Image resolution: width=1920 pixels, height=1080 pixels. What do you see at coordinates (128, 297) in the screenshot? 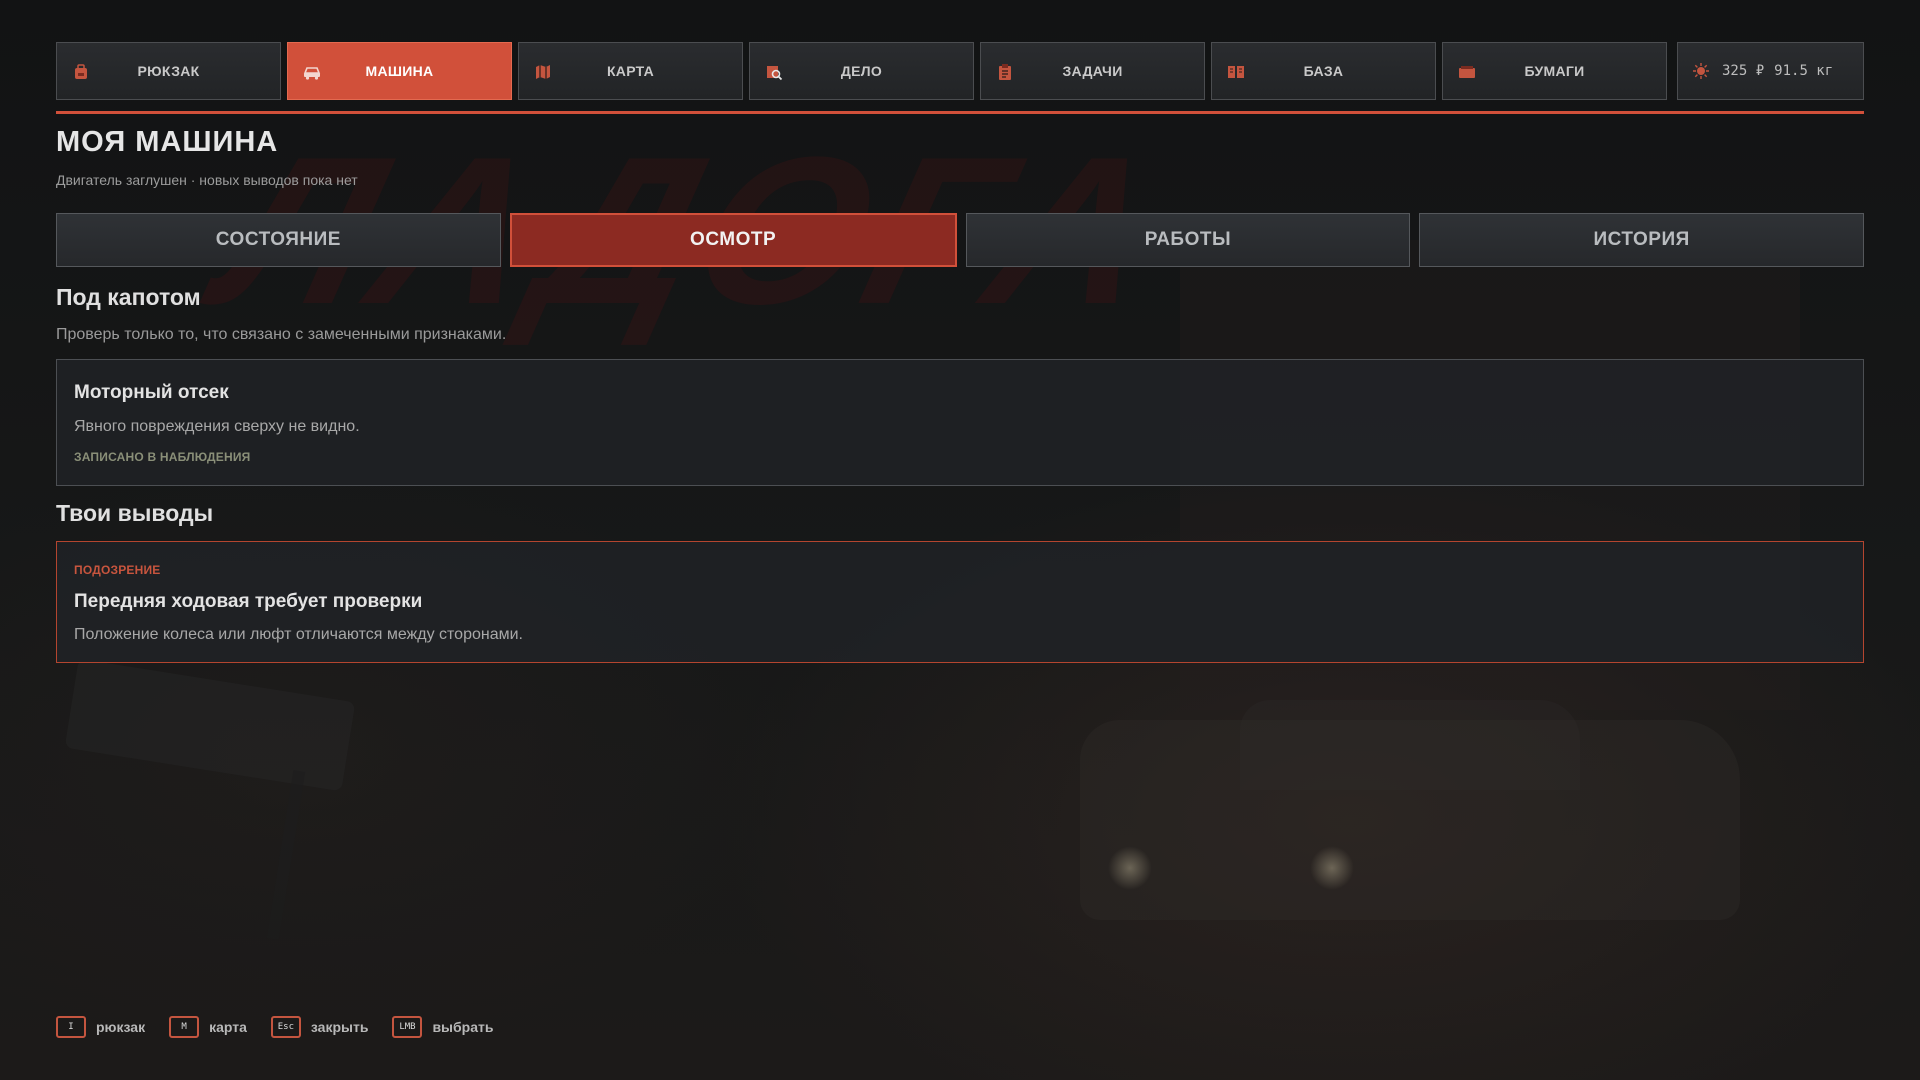
I see `section-title-under-hood: Под капотом` at bounding box center [128, 297].